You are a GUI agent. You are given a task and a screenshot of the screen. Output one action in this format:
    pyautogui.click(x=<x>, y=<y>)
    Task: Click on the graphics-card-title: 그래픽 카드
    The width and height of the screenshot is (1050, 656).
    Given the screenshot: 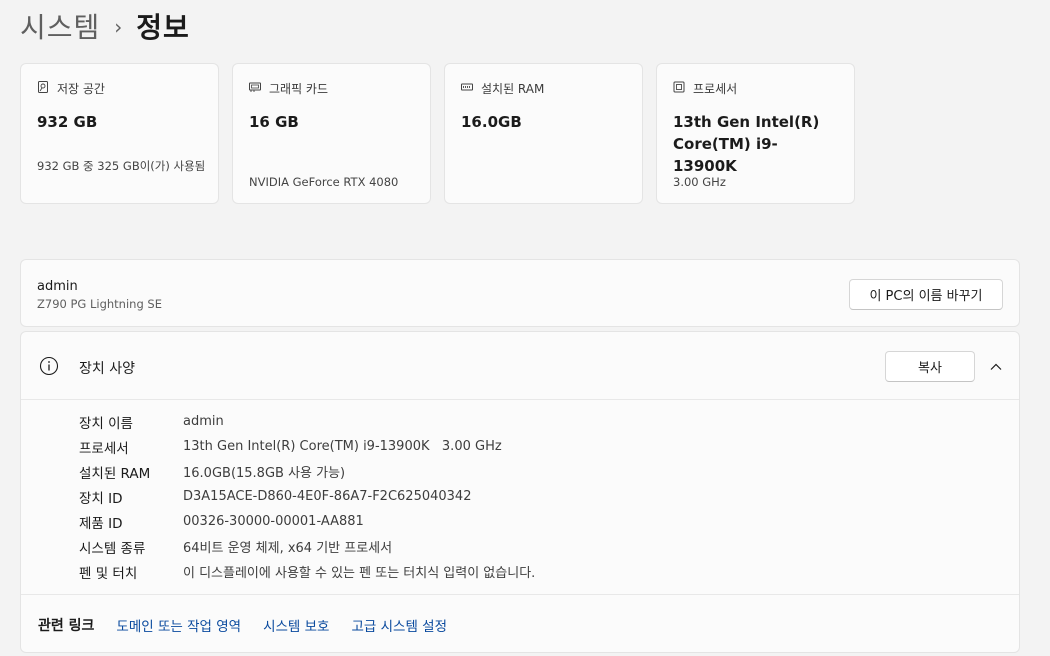 What is the action you would take?
    pyautogui.click(x=299, y=89)
    